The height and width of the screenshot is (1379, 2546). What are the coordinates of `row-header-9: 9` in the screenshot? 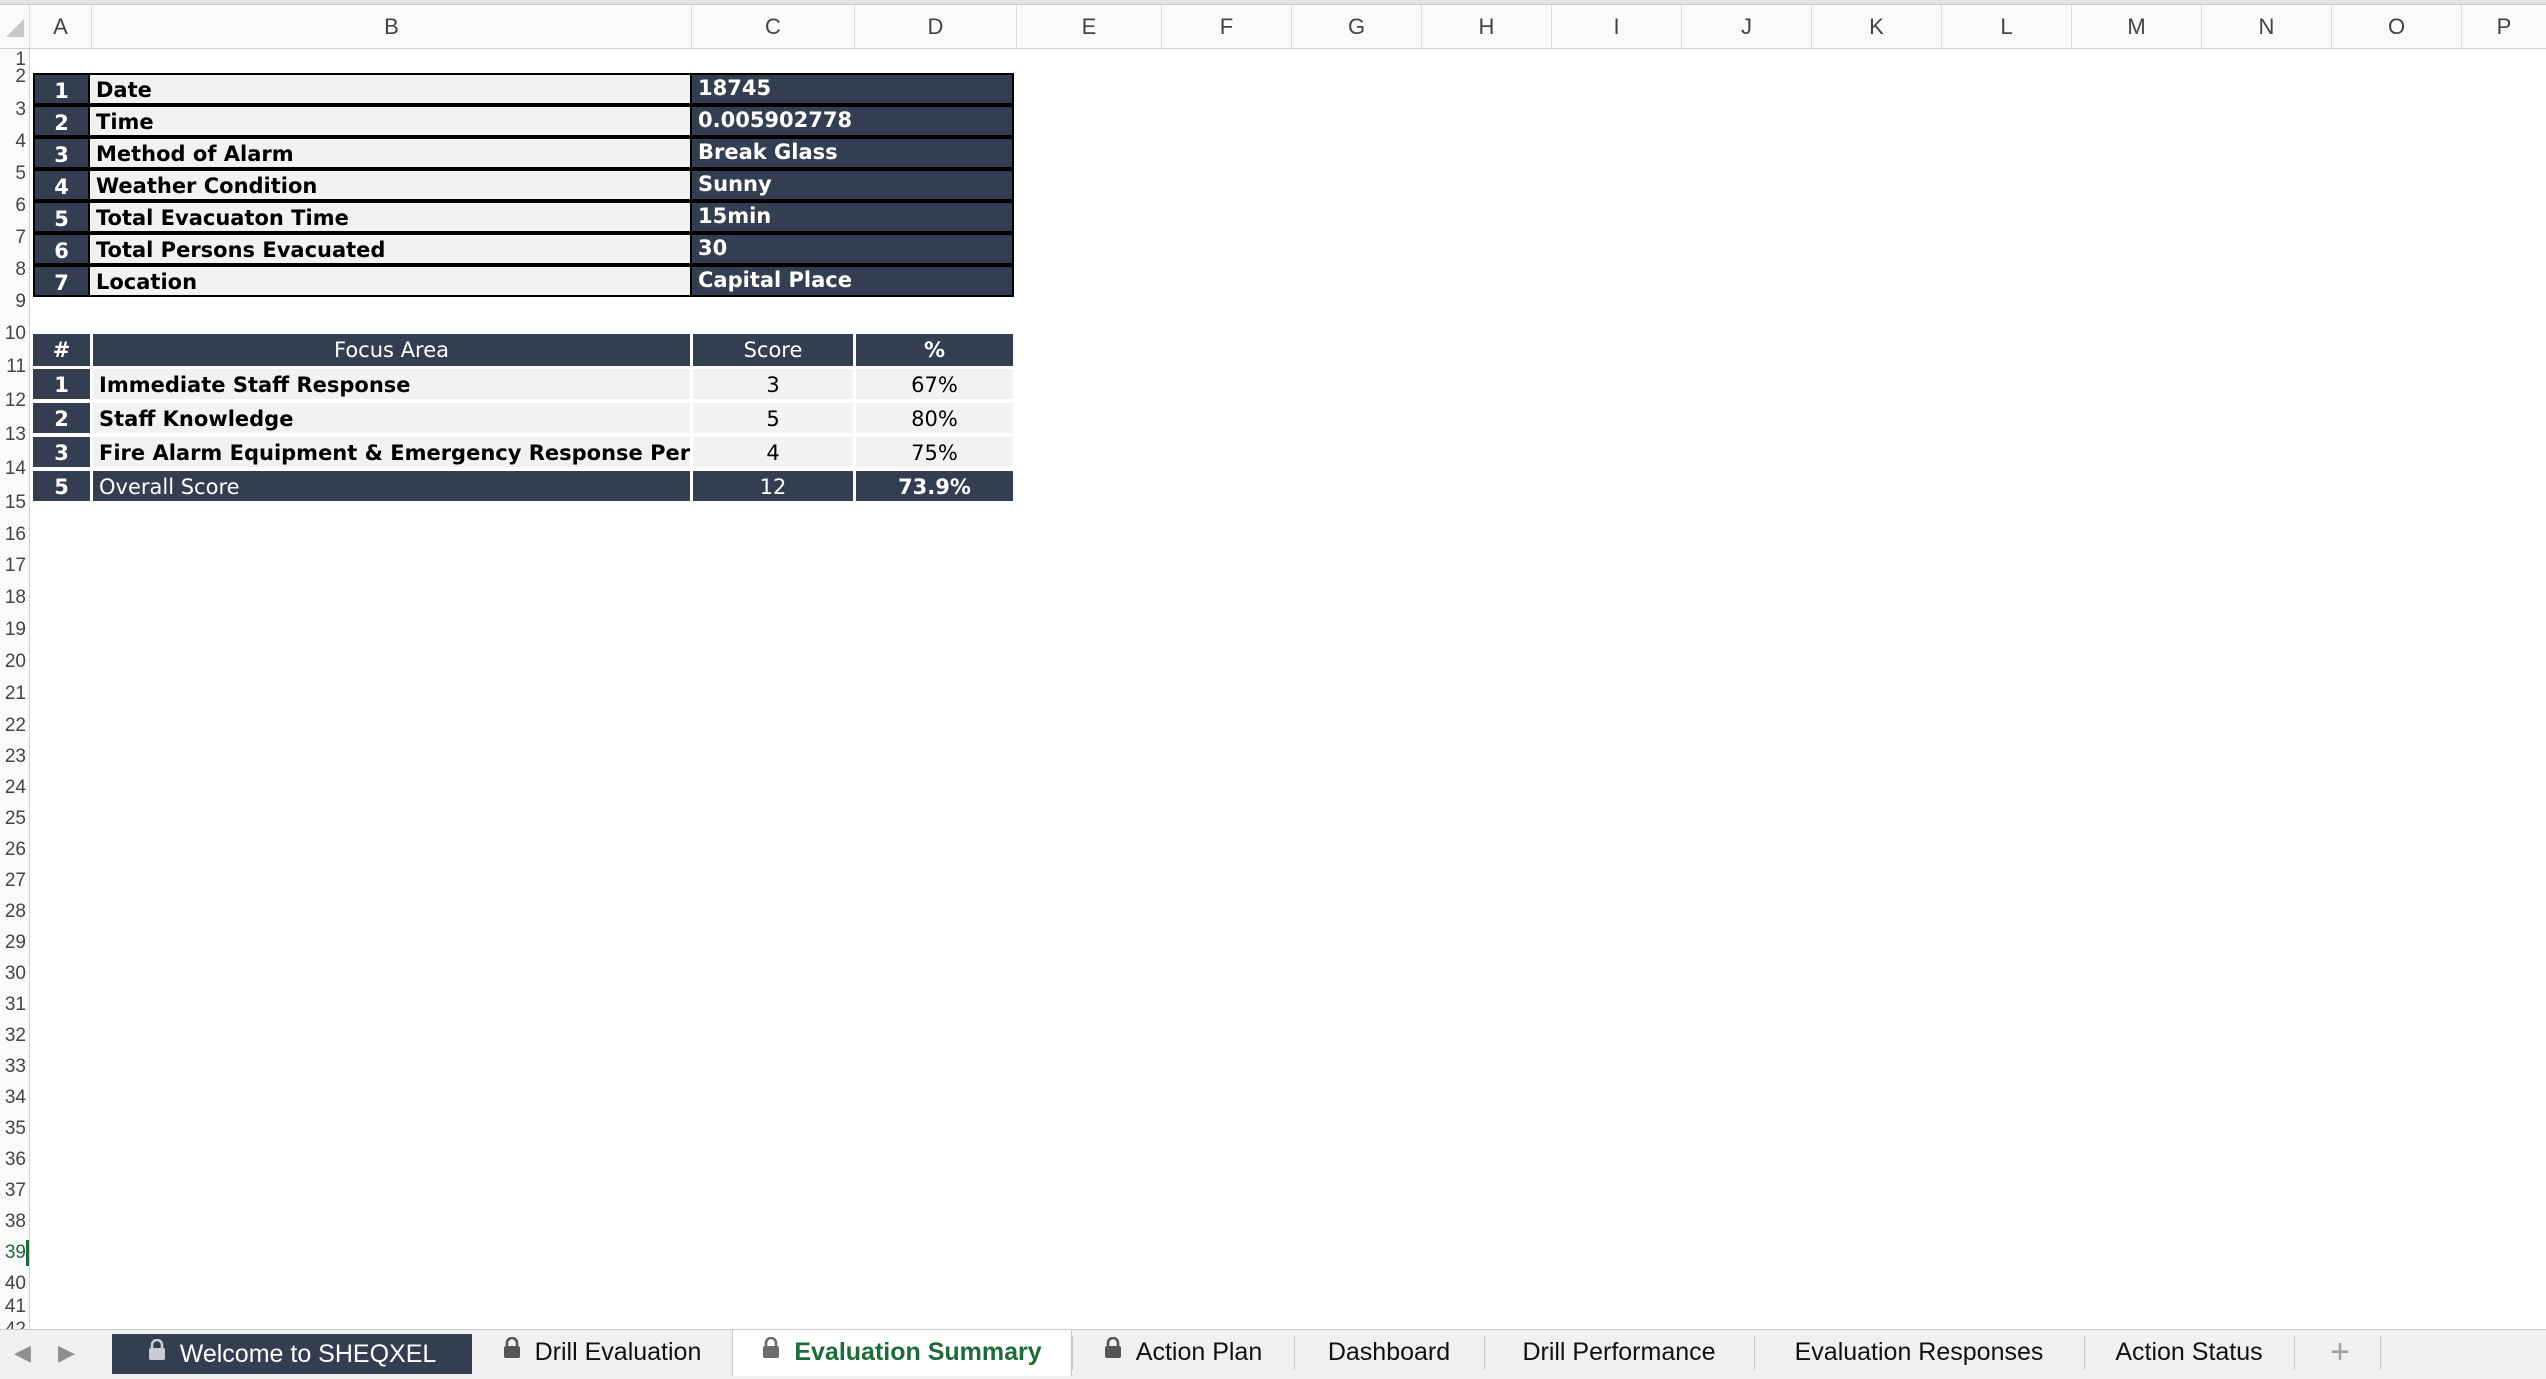 It's located at (13, 302).